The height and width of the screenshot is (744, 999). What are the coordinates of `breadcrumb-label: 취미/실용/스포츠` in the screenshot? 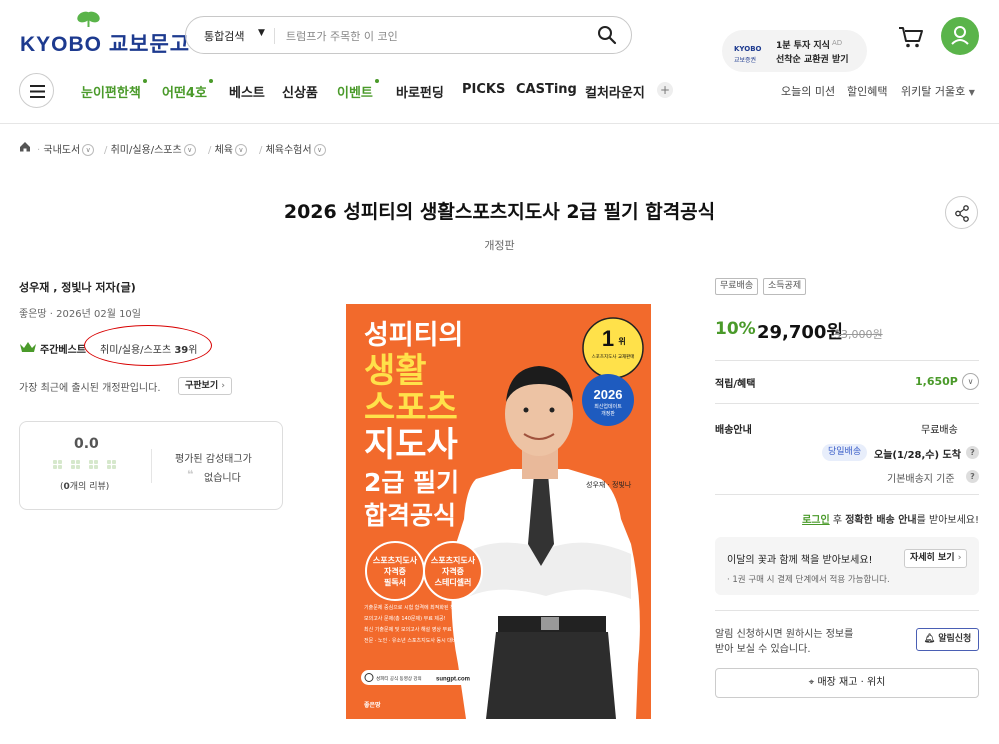 It's located at (146, 150).